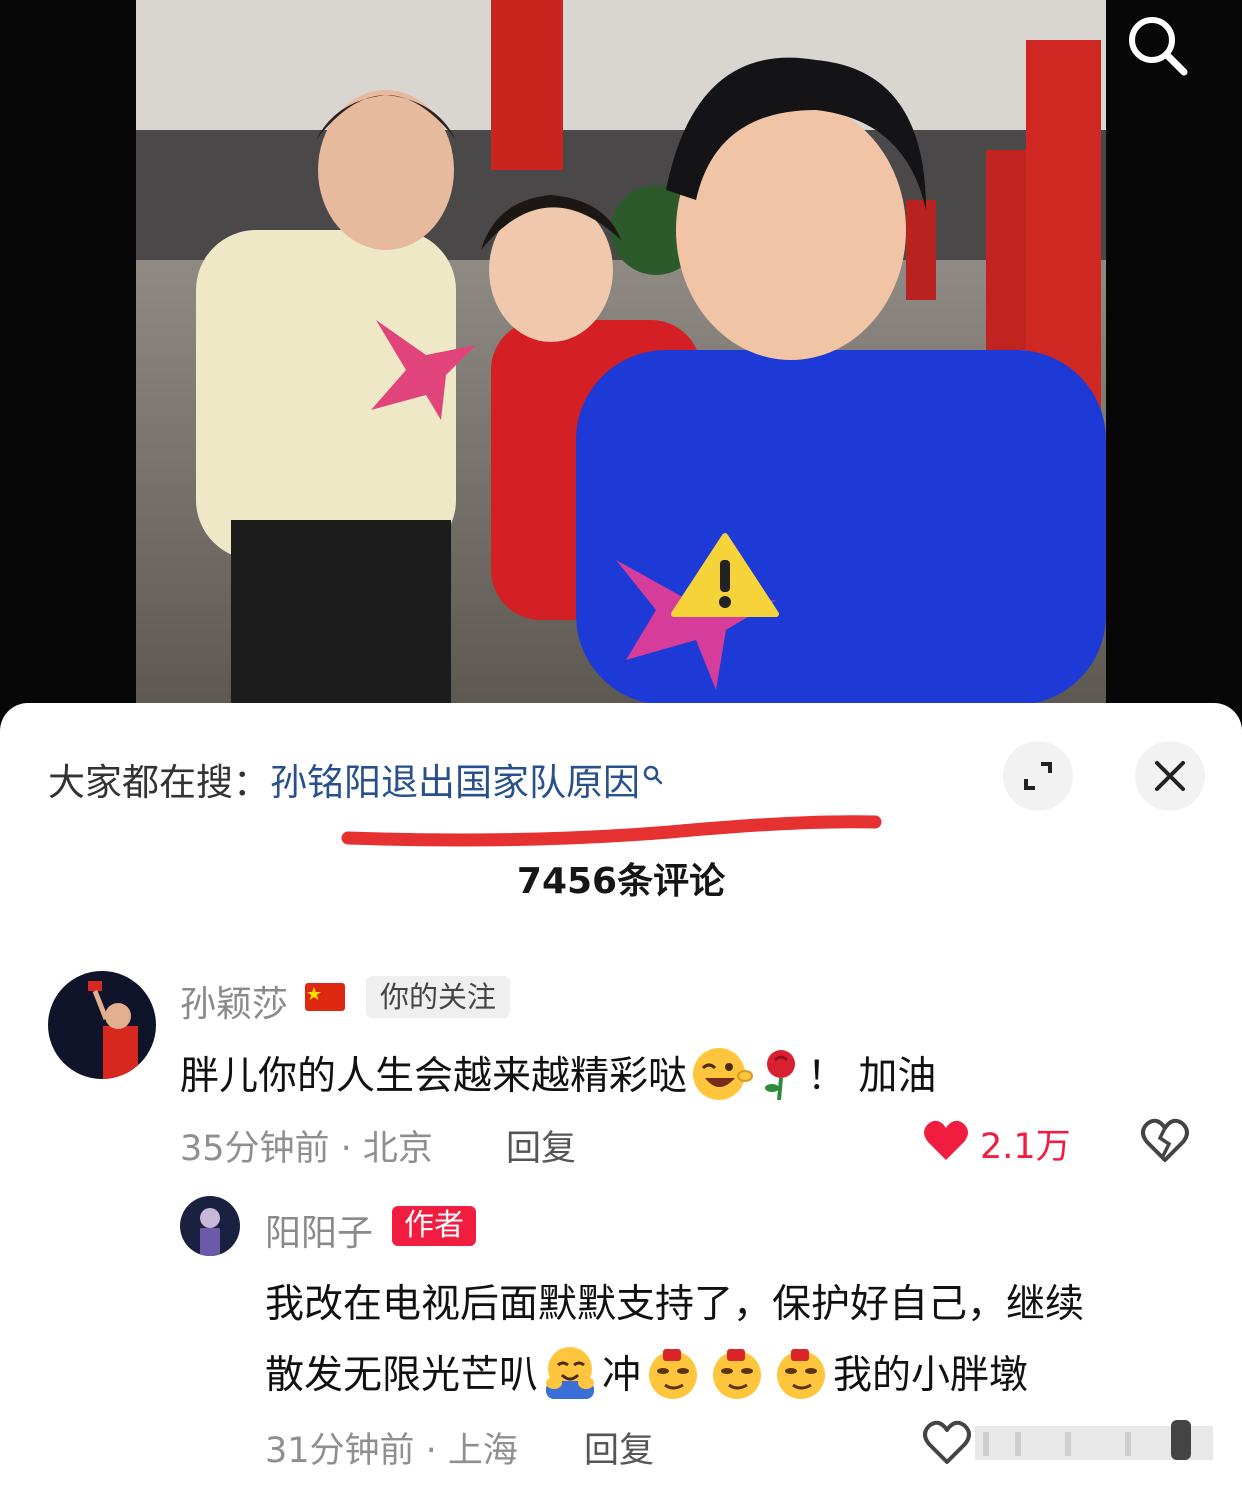 The image size is (1242, 1490). I want to click on like-button: 2.1万, so click(1002, 1141).